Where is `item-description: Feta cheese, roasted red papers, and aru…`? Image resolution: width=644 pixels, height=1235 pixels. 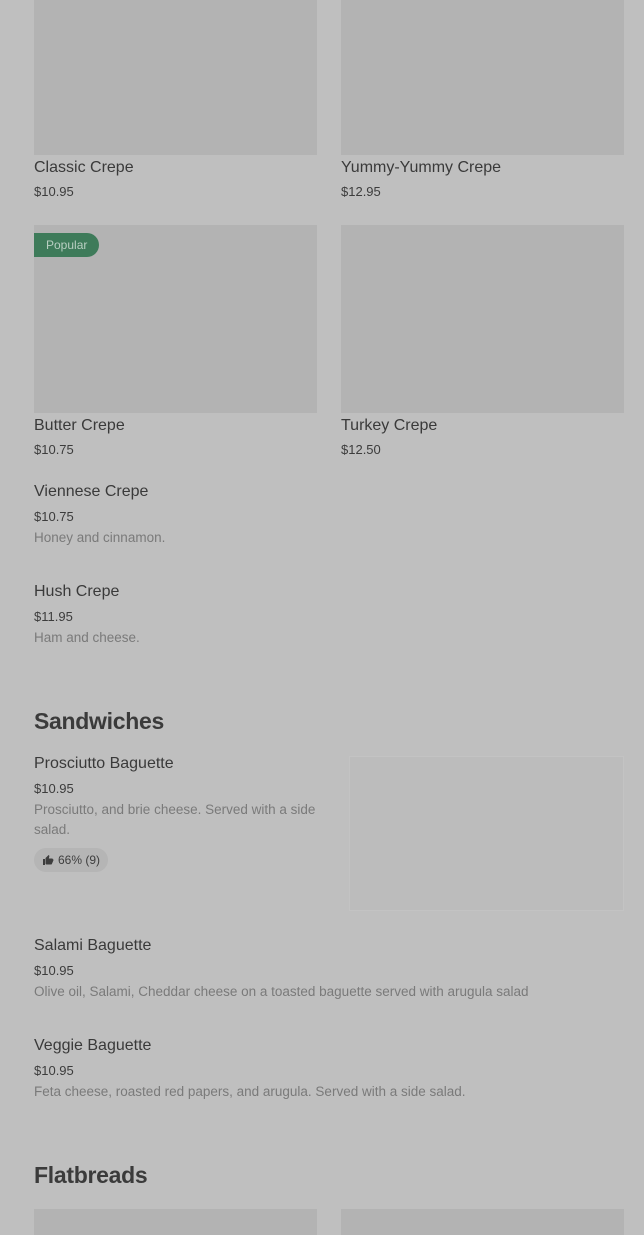 item-description: Feta cheese, roasted red papers, and aru… is located at coordinates (250, 1091).